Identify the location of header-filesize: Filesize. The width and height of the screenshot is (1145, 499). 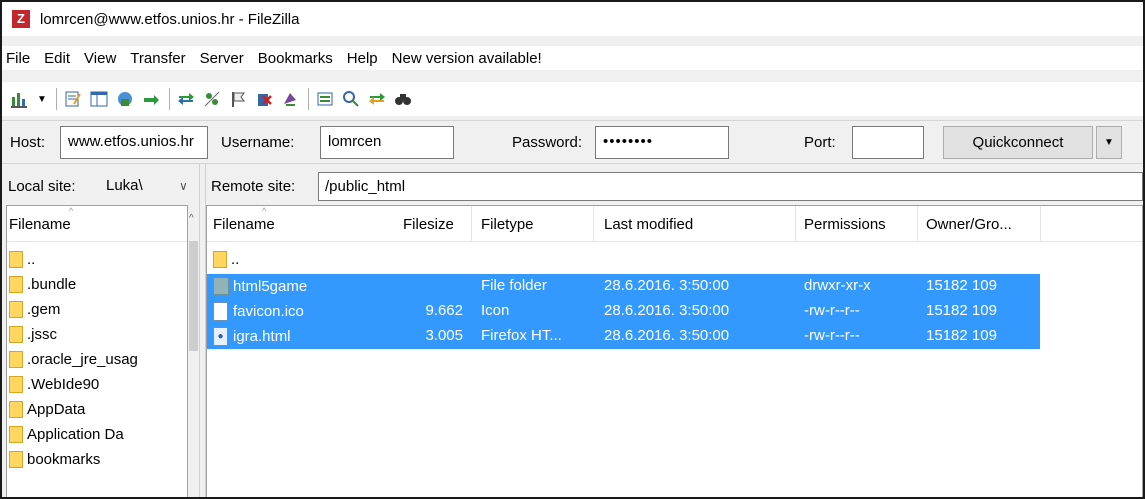
(428, 224).